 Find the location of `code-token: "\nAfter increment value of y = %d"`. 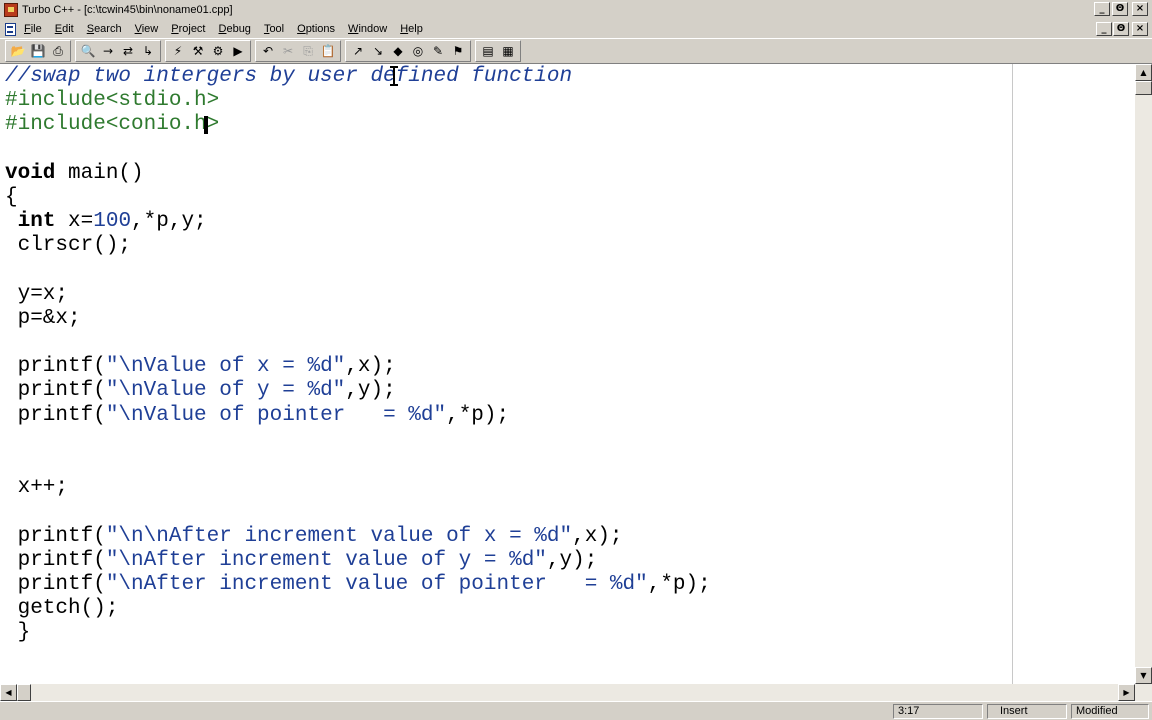

code-token: "\nAfter increment value of y = %d" is located at coordinates (326, 560).